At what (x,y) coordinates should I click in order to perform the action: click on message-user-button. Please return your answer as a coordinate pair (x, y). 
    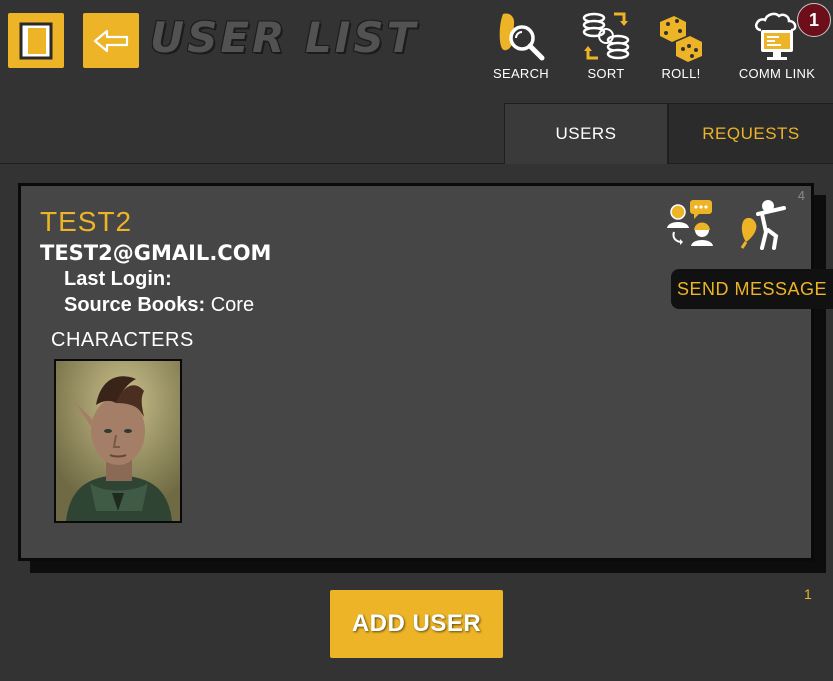
    Looking at the image, I should click on (690, 224).